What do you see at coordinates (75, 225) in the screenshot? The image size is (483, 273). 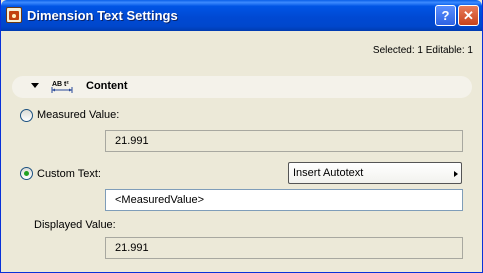 I see `displayed-value-label: Displayed Value:` at bounding box center [75, 225].